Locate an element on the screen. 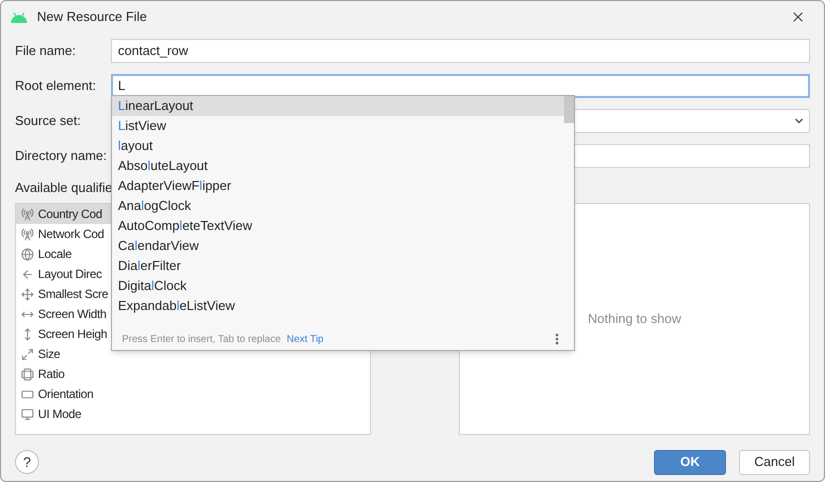 This screenshot has height=482, width=825. window-title: New Resource File is located at coordinates (92, 17).